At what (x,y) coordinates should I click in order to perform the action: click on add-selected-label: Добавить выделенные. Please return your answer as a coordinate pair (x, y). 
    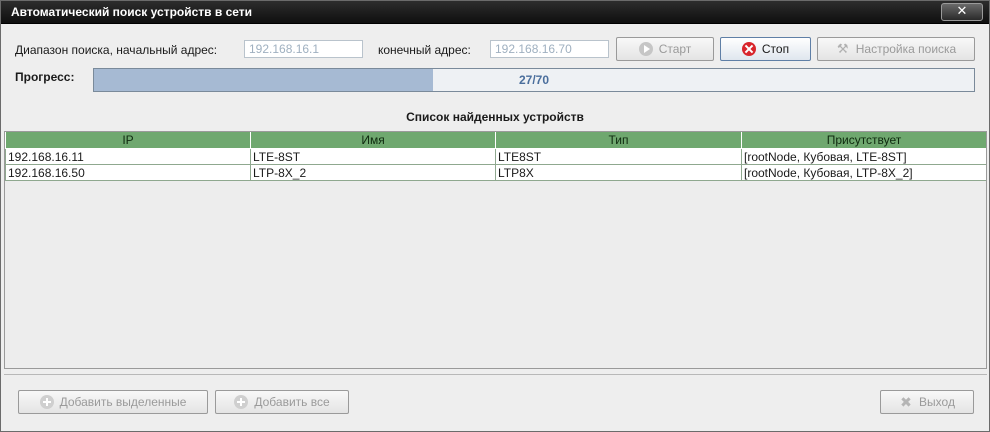
    Looking at the image, I should click on (123, 402).